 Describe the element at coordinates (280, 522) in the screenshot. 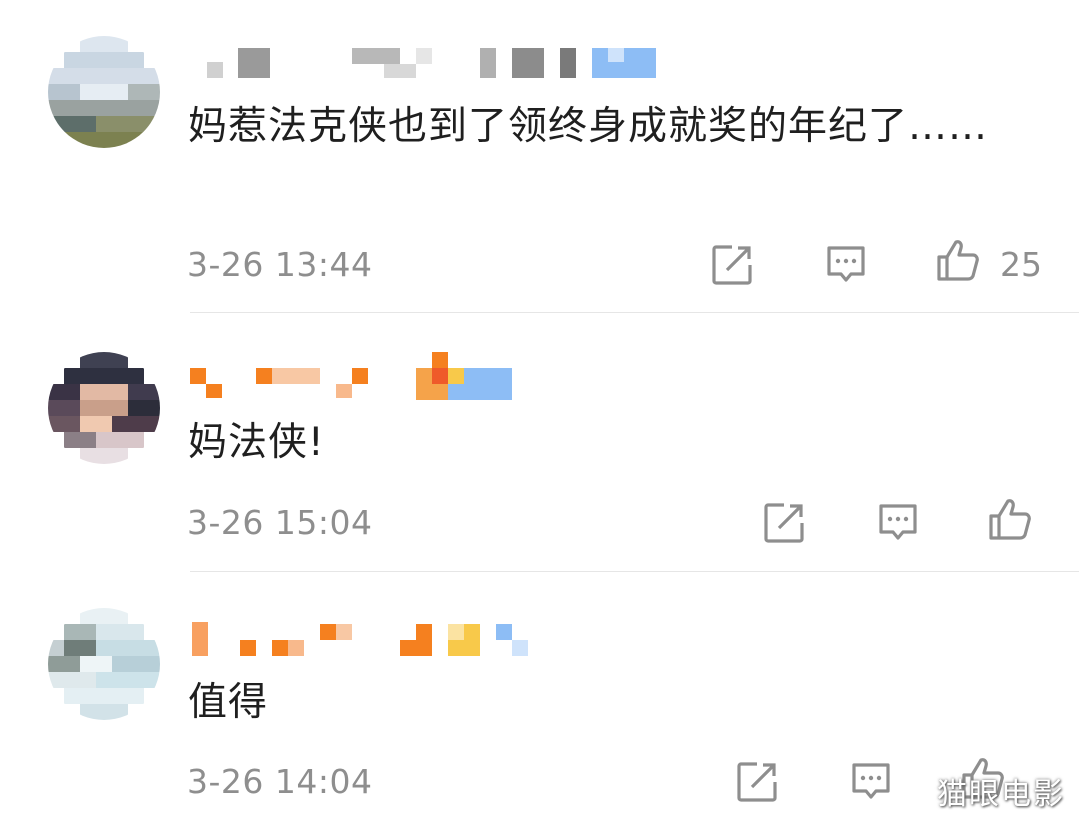

I see `comment-timestamp: 3-26 15:04` at that location.